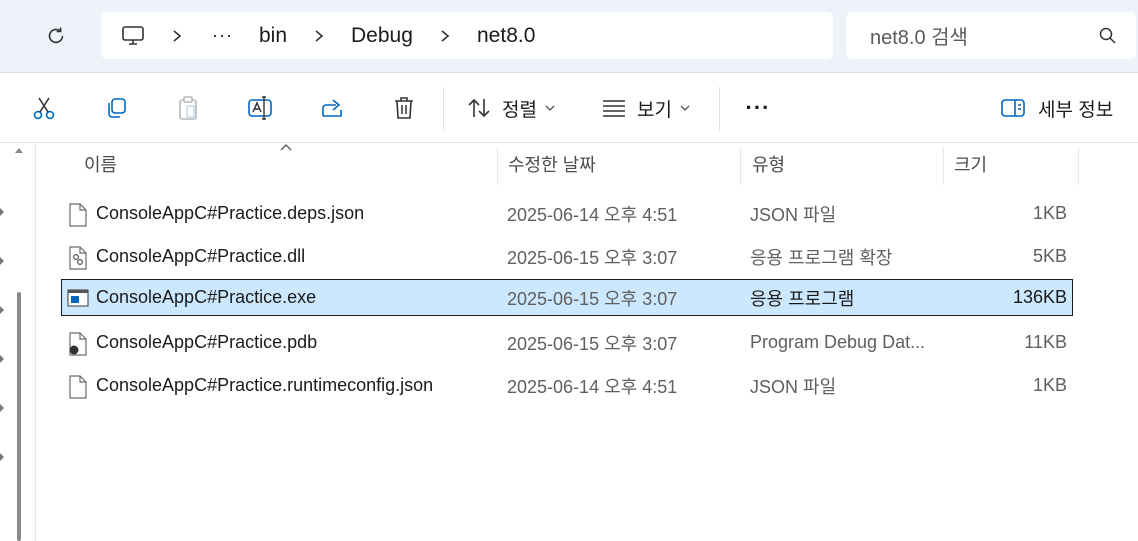  I want to click on sort-ascending-icon, so click(286, 147).